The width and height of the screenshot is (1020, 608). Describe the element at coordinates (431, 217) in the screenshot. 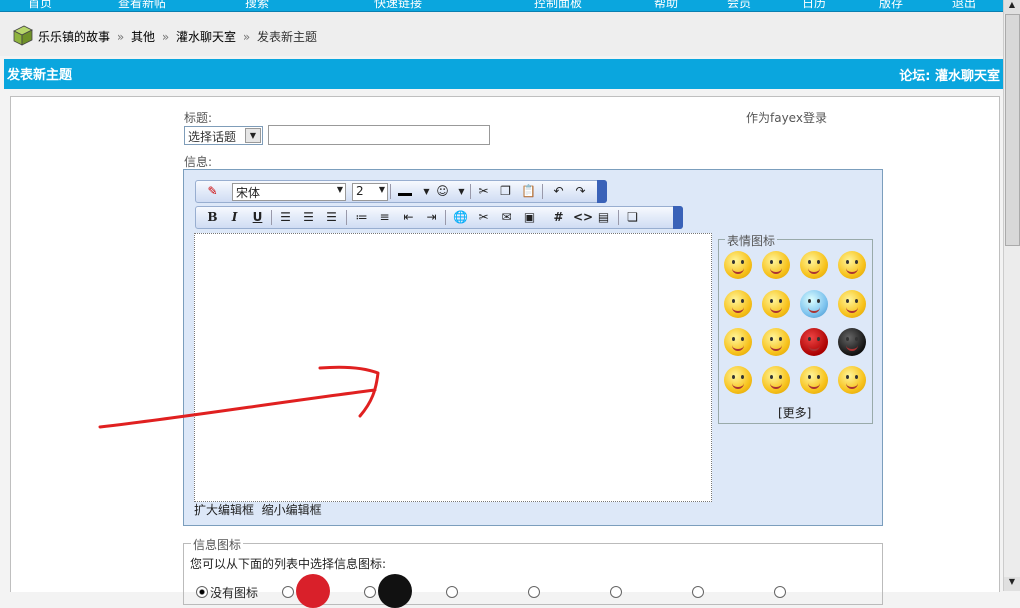

I see `indent-icon: ⇥` at that location.